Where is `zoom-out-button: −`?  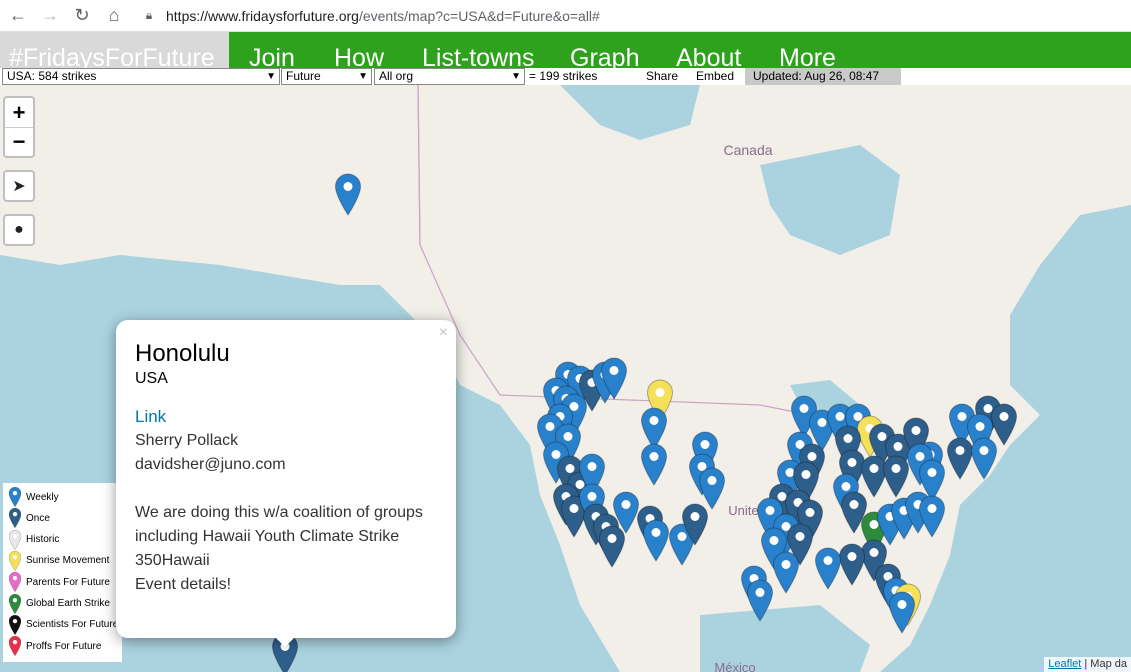 zoom-out-button: − is located at coordinates (19, 141).